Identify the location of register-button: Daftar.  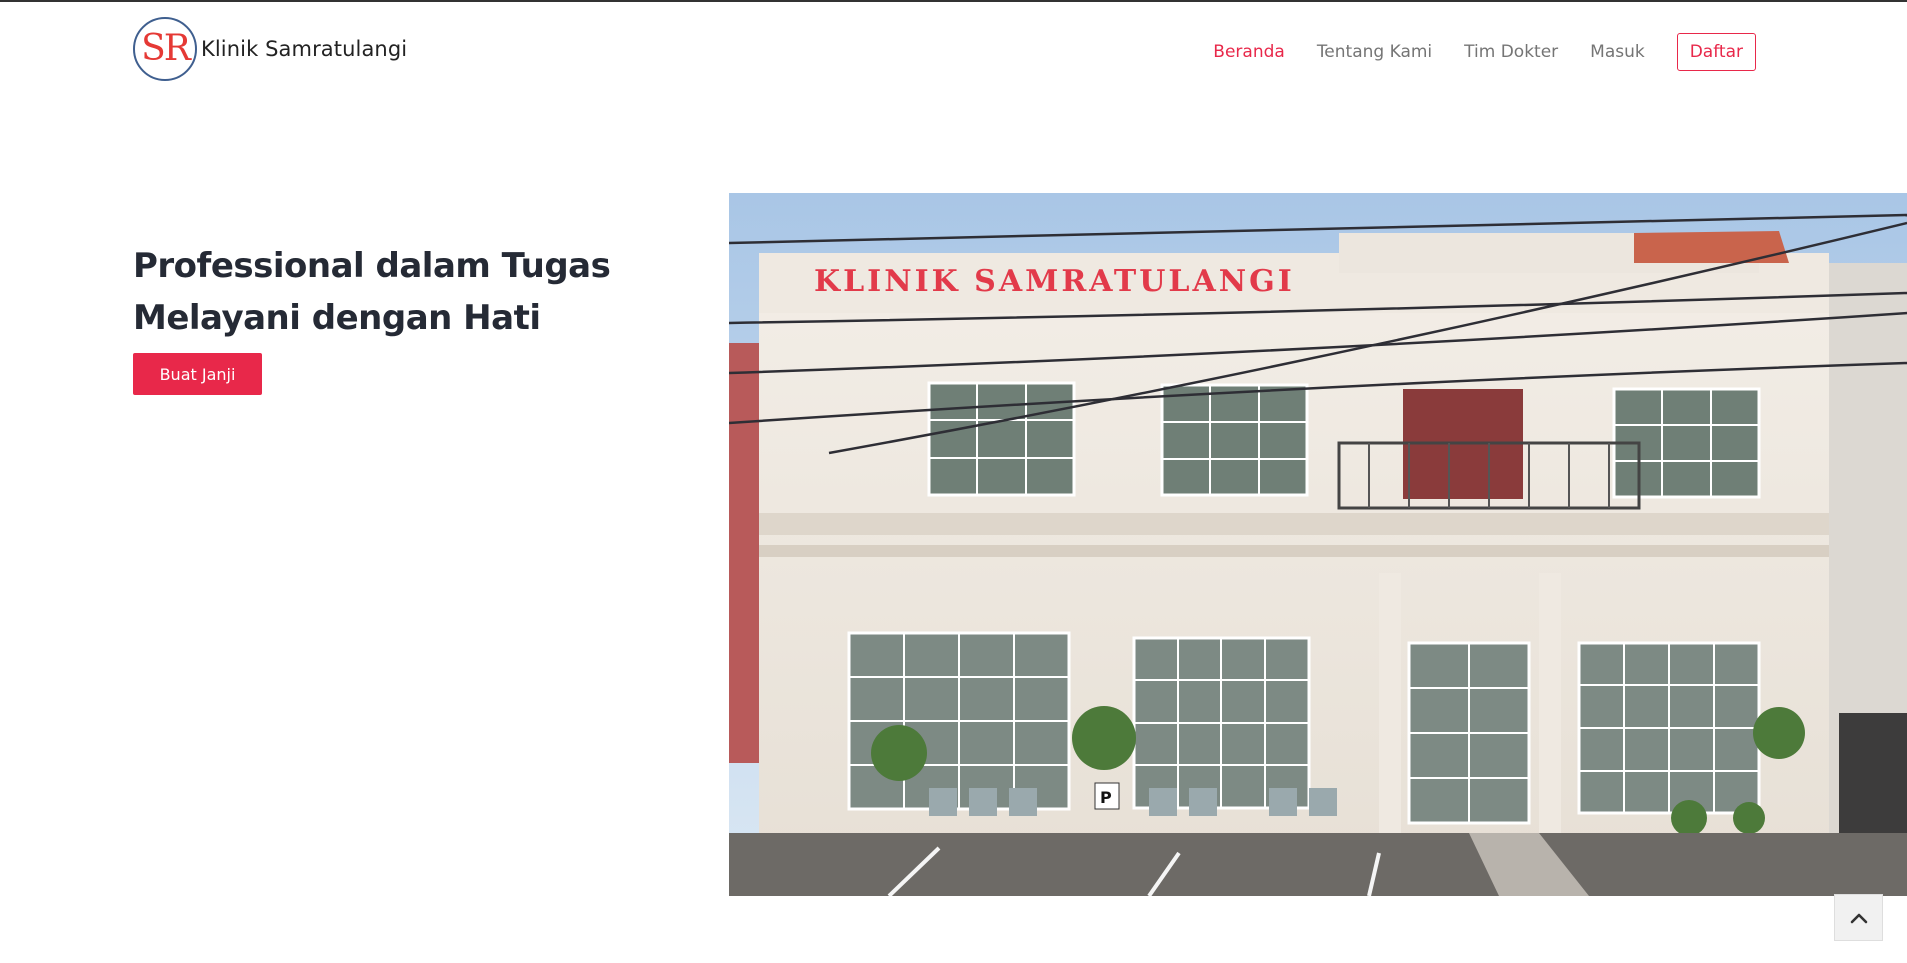
(1716, 52).